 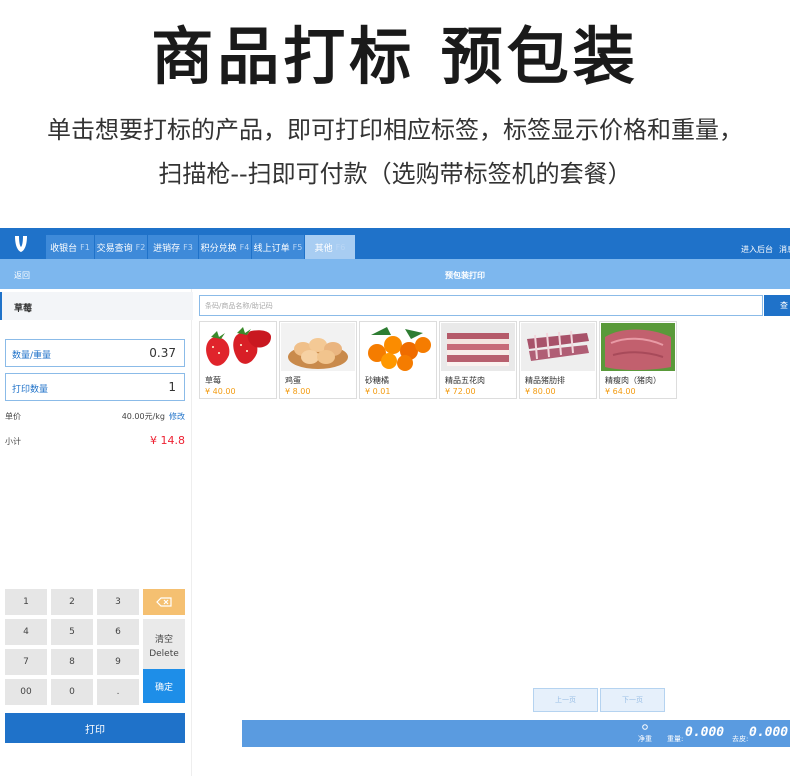 What do you see at coordinates (565, 700) in the screenshot?
I see `prev-page-button: 上一页` at bounding box center [565, 700].